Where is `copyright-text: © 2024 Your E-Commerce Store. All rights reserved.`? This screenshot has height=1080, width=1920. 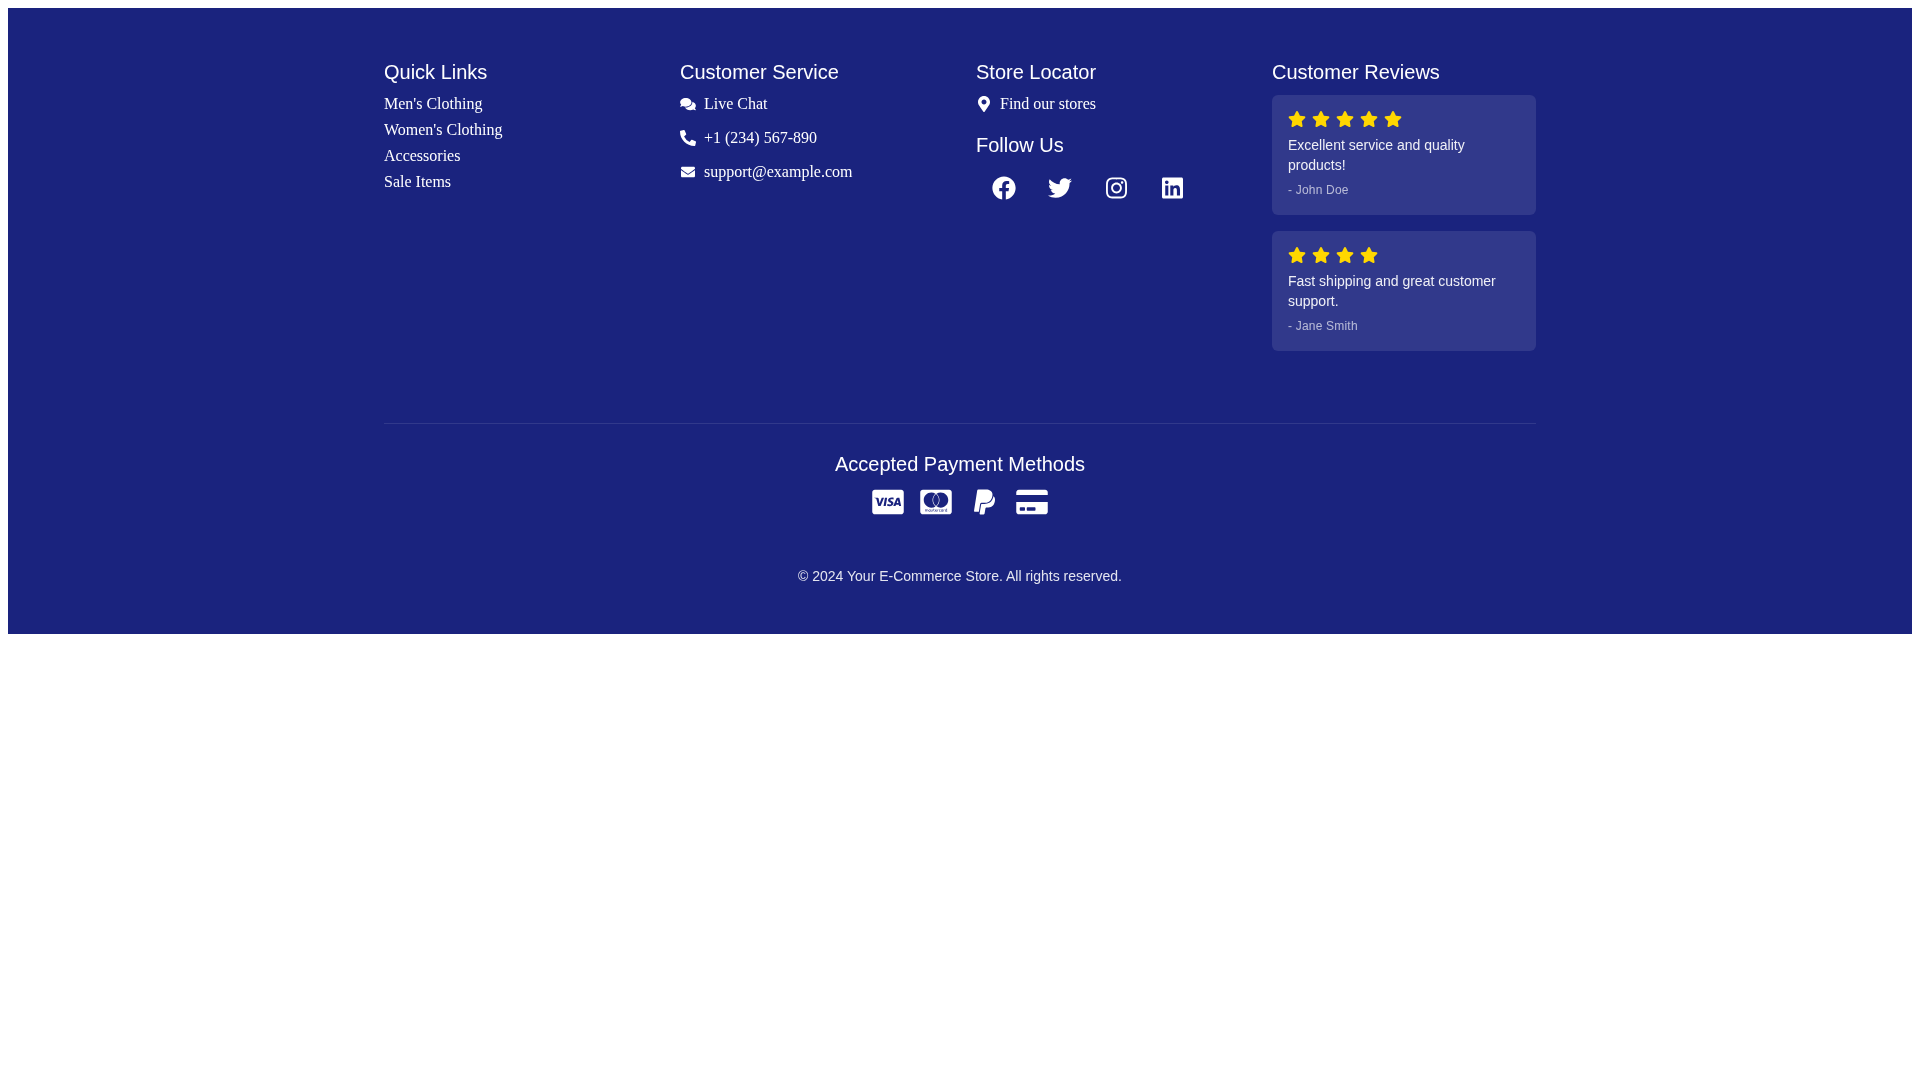
copyright-text: © 2024 Your E-Commerce Store. All rights reserved. is located at coordinates (960, 576).